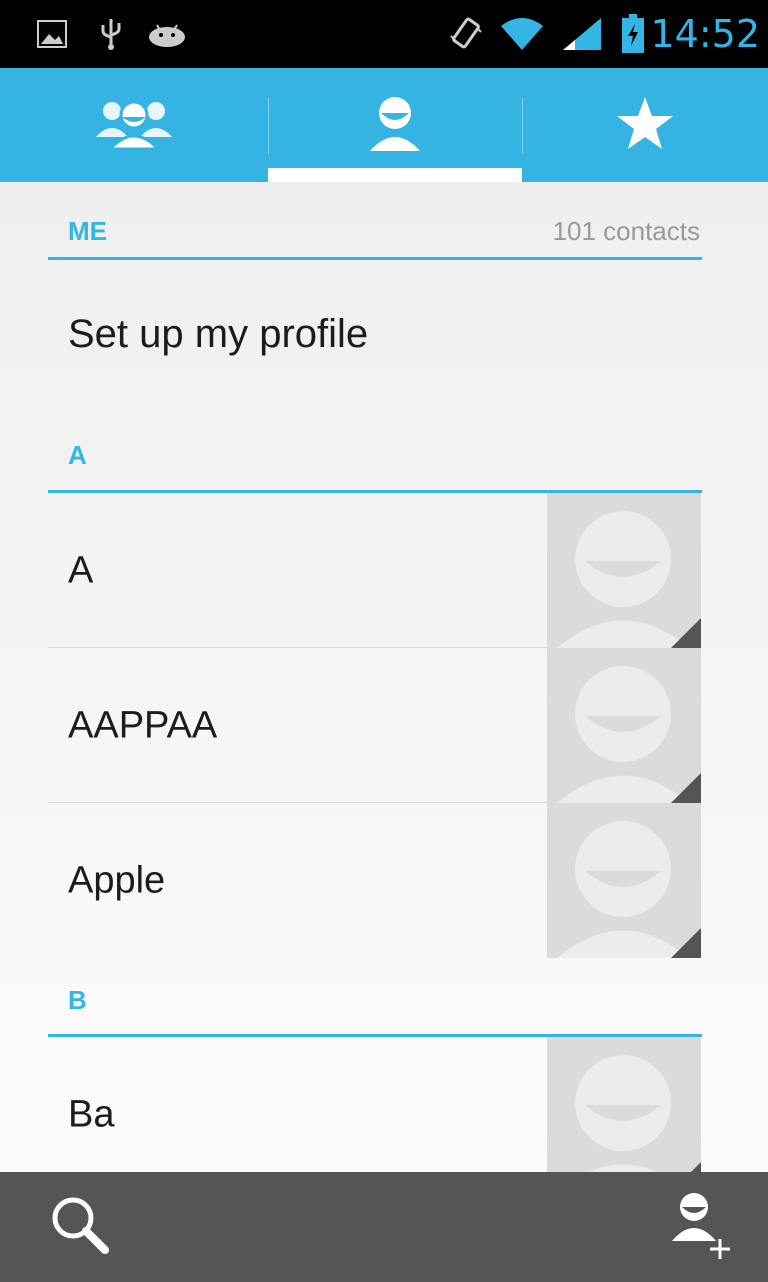 The image size is (768, 1282). Describe the element at coordinates (143, 725) in the screenshot. I see `contact-name: AAPPAA` at that location.